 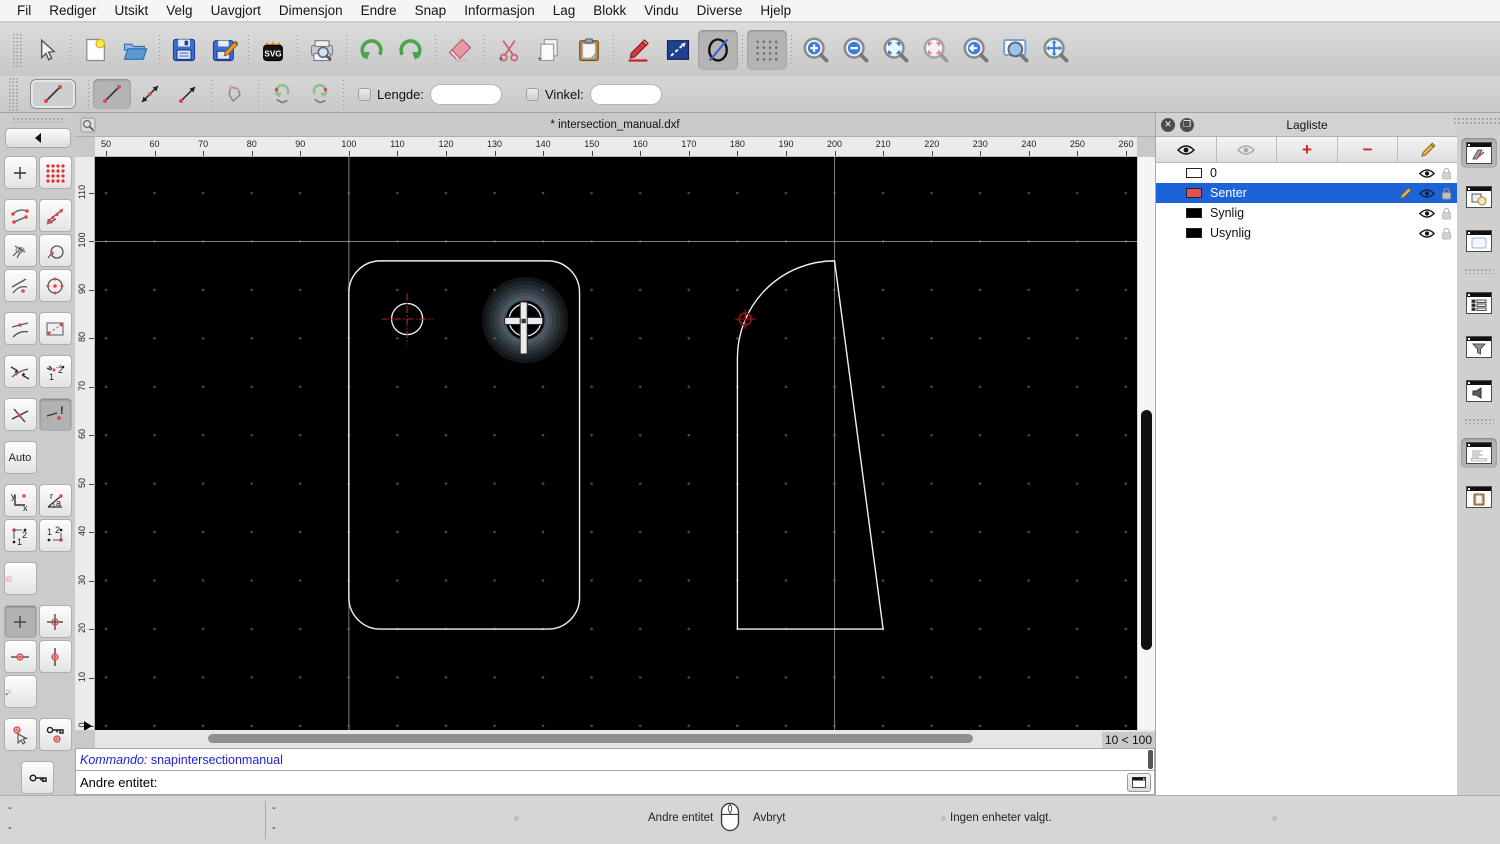 I want to click on back-button, so click(x=37, y=138).